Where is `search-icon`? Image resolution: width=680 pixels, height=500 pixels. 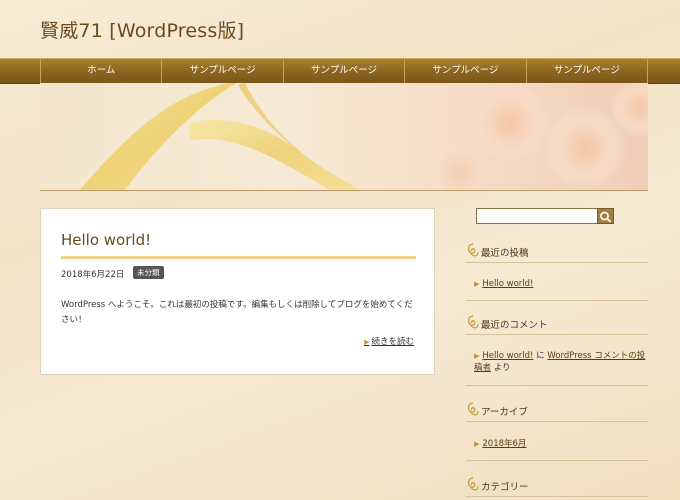
search-icon is located at coordinates (606, 217).